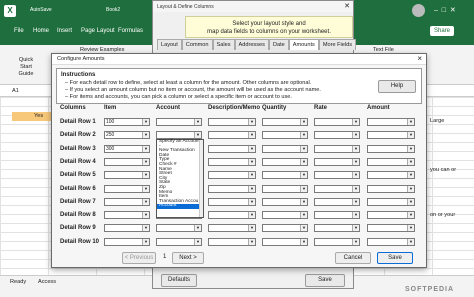  What do you see at coordinates (445, 10) in the screenshot?
I see `window-controls-icon: – □ ✕` at bounding box center [445, 10].